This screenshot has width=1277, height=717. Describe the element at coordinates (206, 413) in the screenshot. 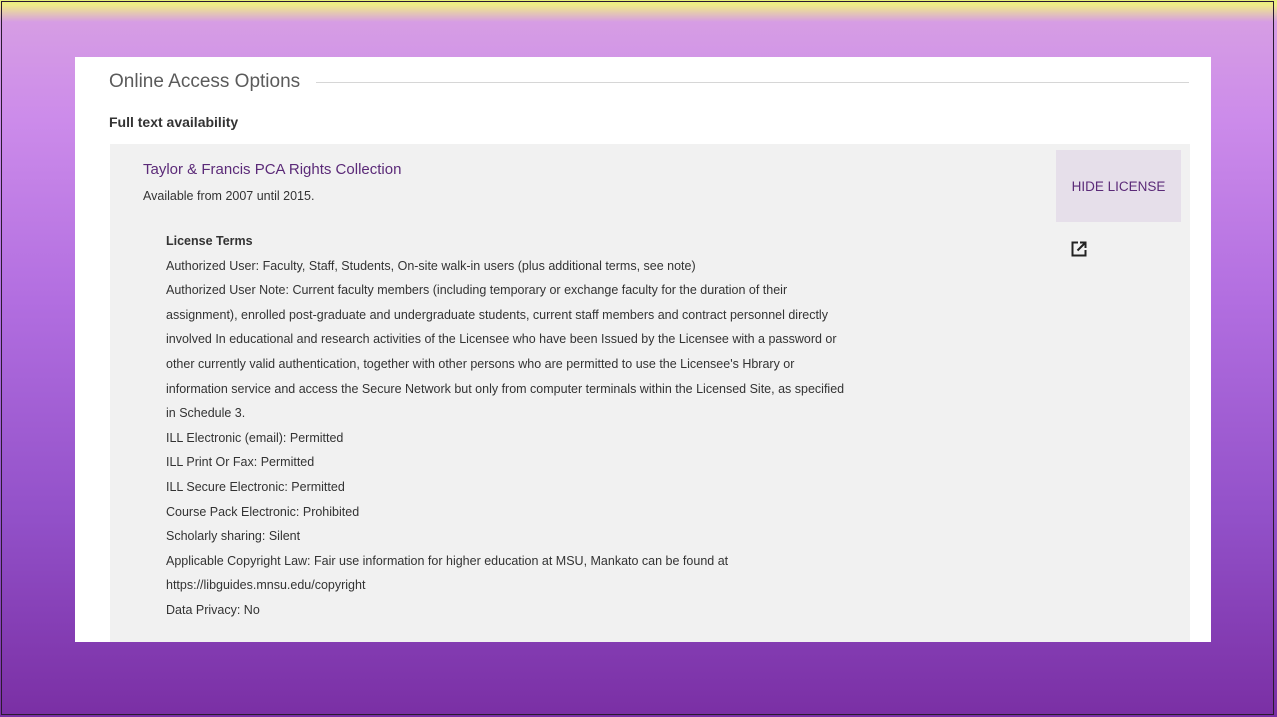

I see `license-authorized-user-note: in Schedule 3.` at that location.